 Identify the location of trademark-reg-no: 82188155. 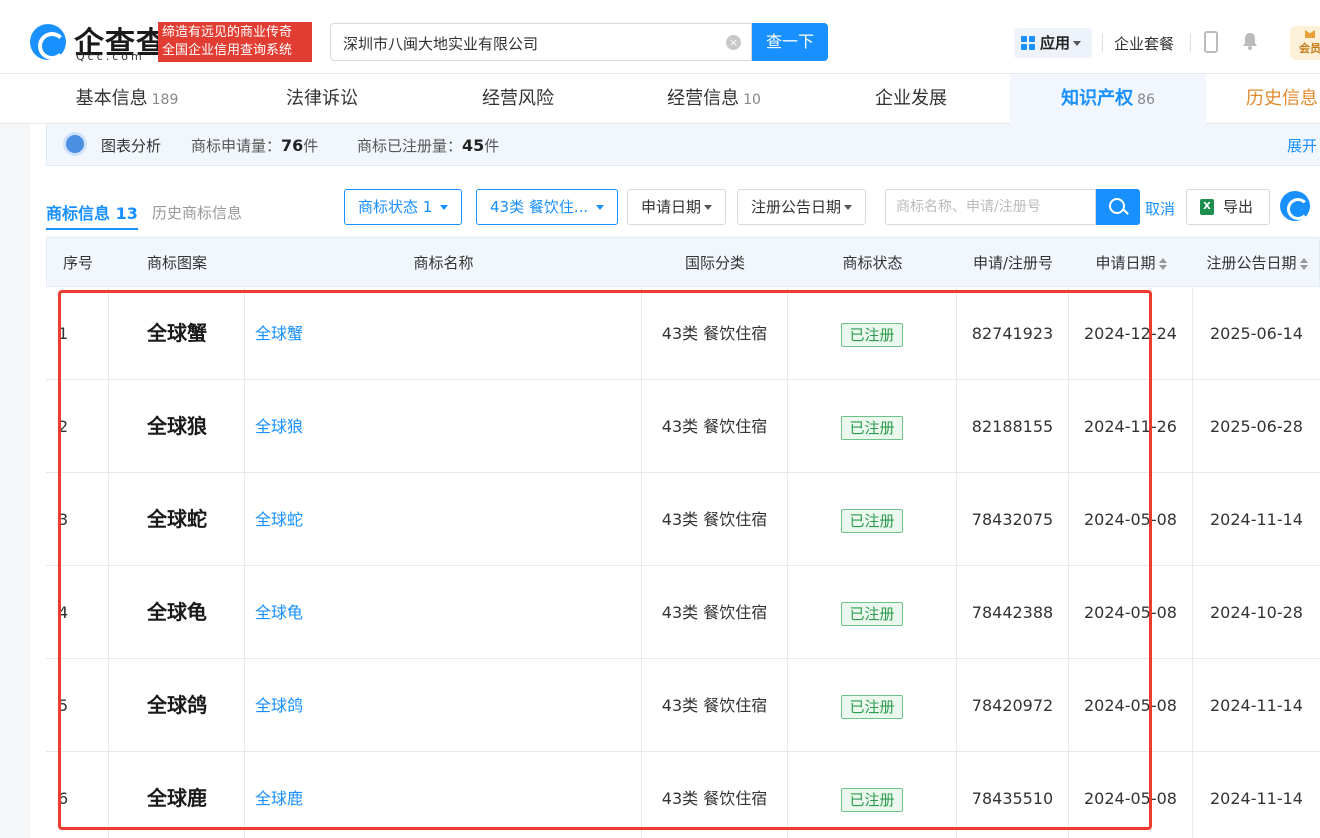
(1012, 426).